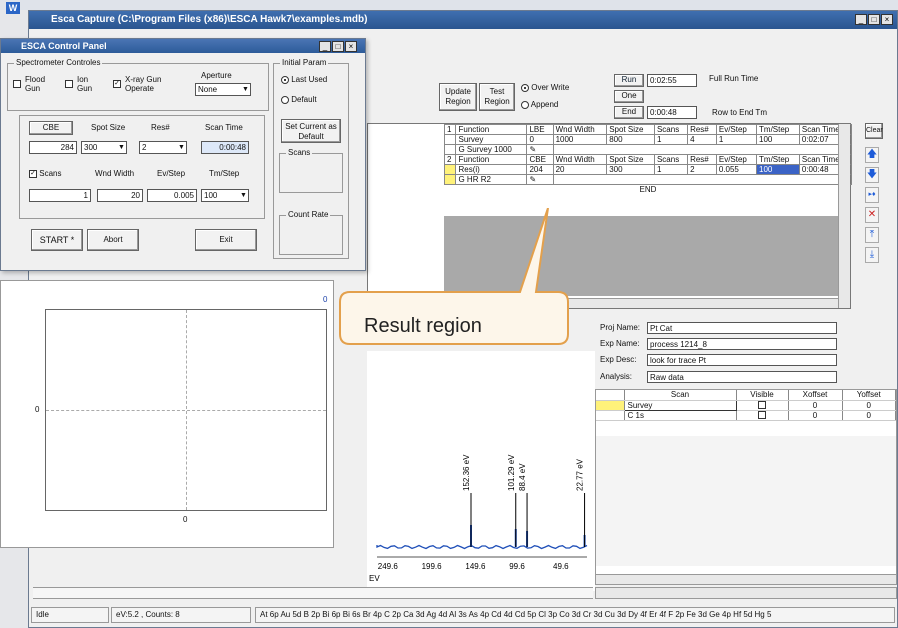 The width and height of the screenshot is (898, 628). What do you see at coordinates (525, 87) in the screenshot?
I see `overwrite-radio` at bounding box center [525, 87].